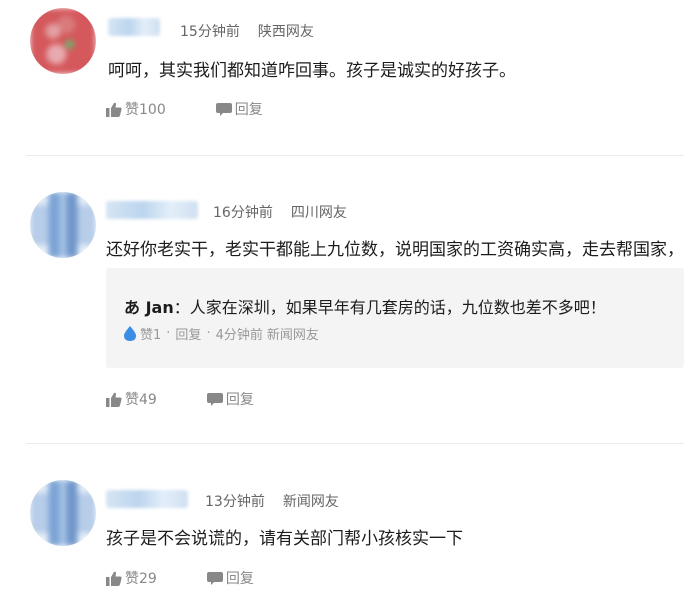 The image size is (684, 600). What do you see at coordinates (281, 501) in the screenshot?
I see `comment-meta: 13分钟前 新闻网友` at bounding box center [281, 501].